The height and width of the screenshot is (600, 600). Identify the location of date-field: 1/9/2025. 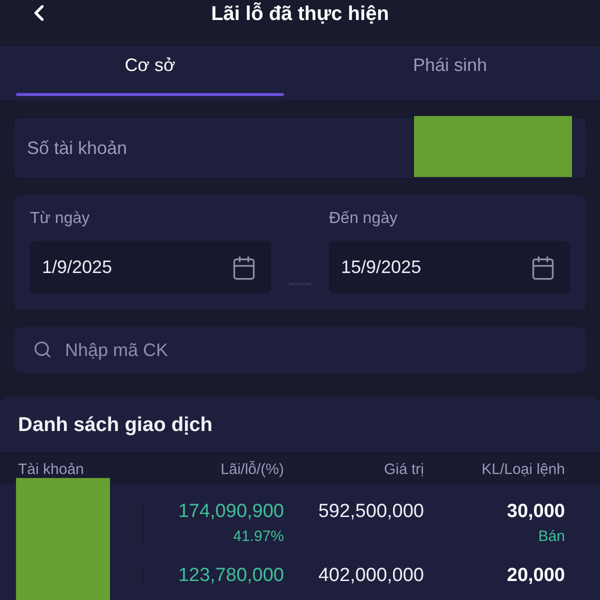
(150, 267).